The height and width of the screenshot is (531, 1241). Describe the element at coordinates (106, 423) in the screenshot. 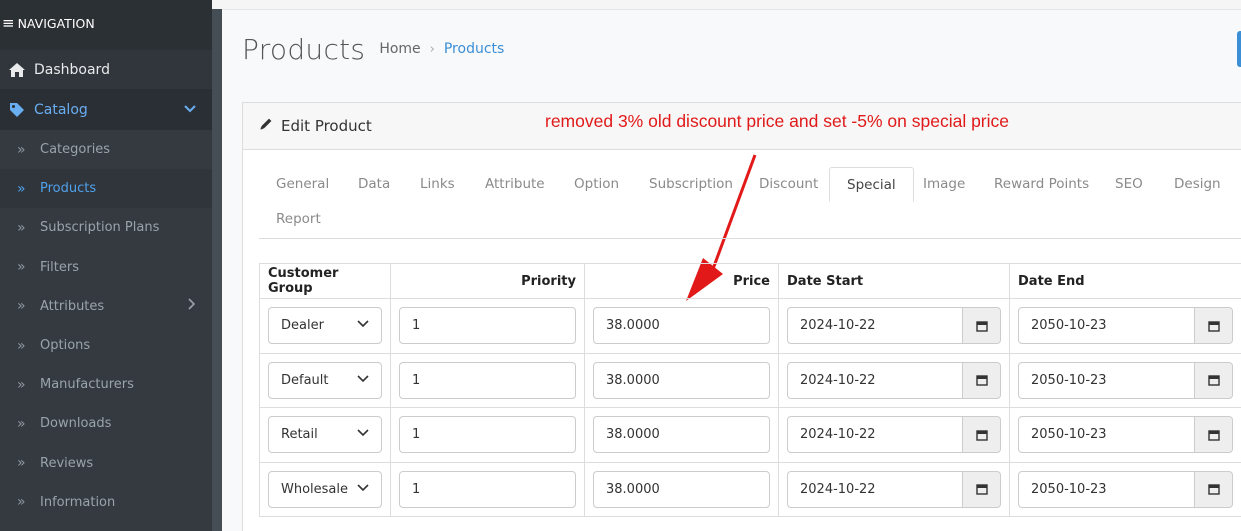

I see `sidebar-item-downloads: » Downloads` at that location.